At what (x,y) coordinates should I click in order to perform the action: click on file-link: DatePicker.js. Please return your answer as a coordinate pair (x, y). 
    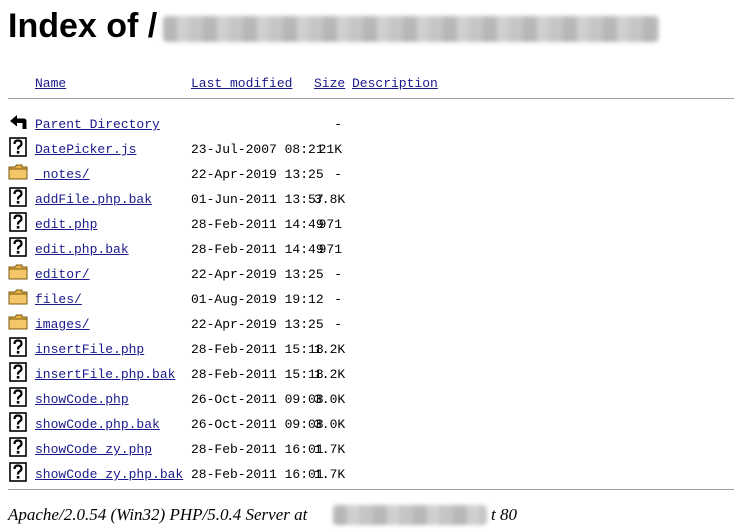
    Looking at the image, I should click on (85, 149).